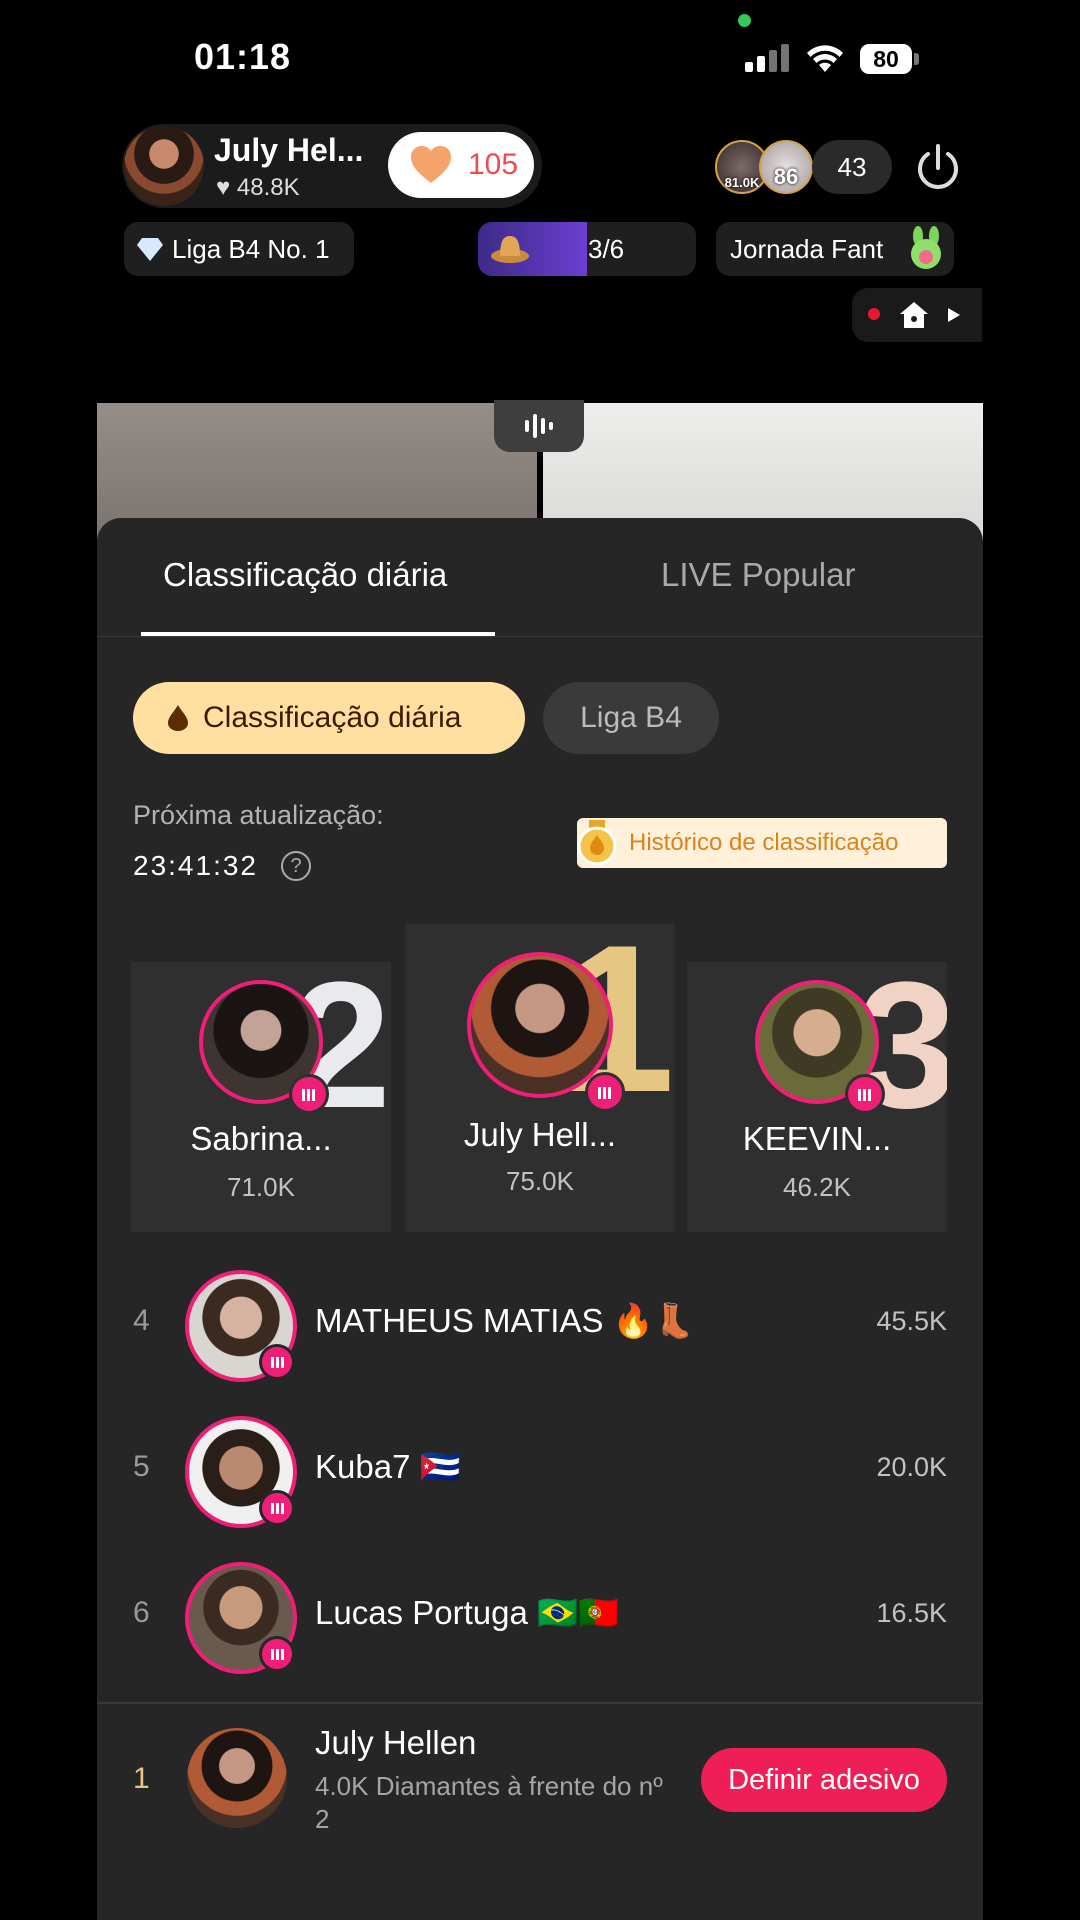  I want to click on set-sticker-button: Definir adesivo, so click(824, 1780).